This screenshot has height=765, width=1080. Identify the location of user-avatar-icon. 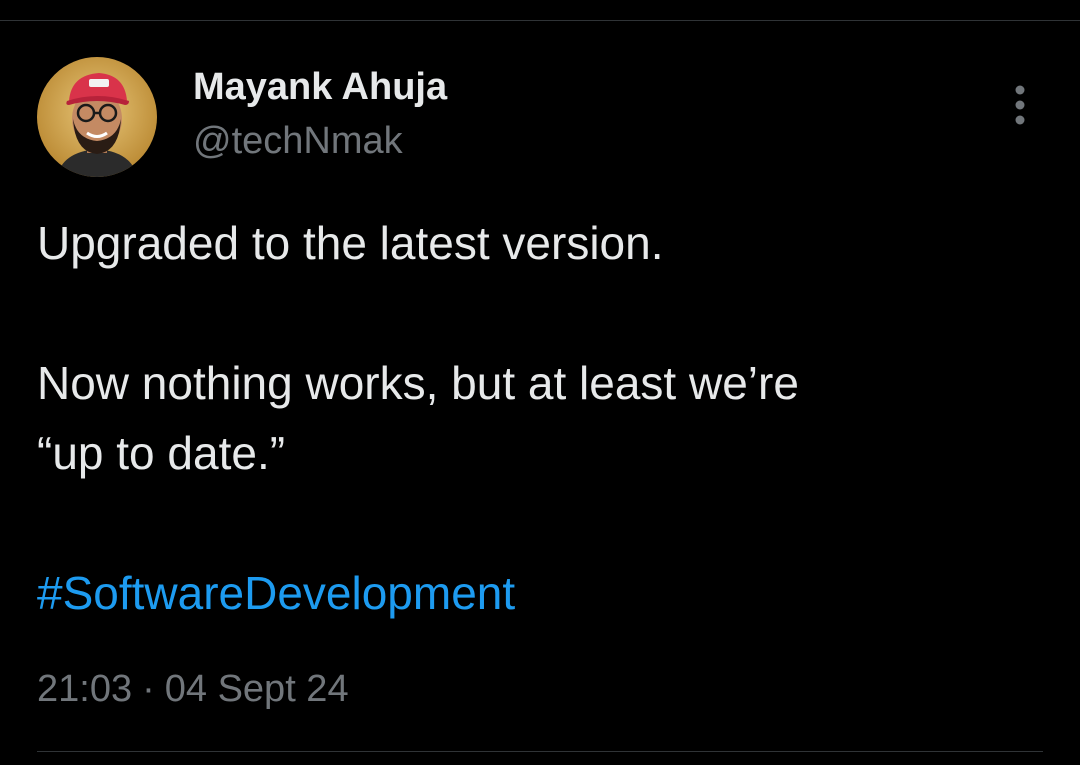
(97, 117).